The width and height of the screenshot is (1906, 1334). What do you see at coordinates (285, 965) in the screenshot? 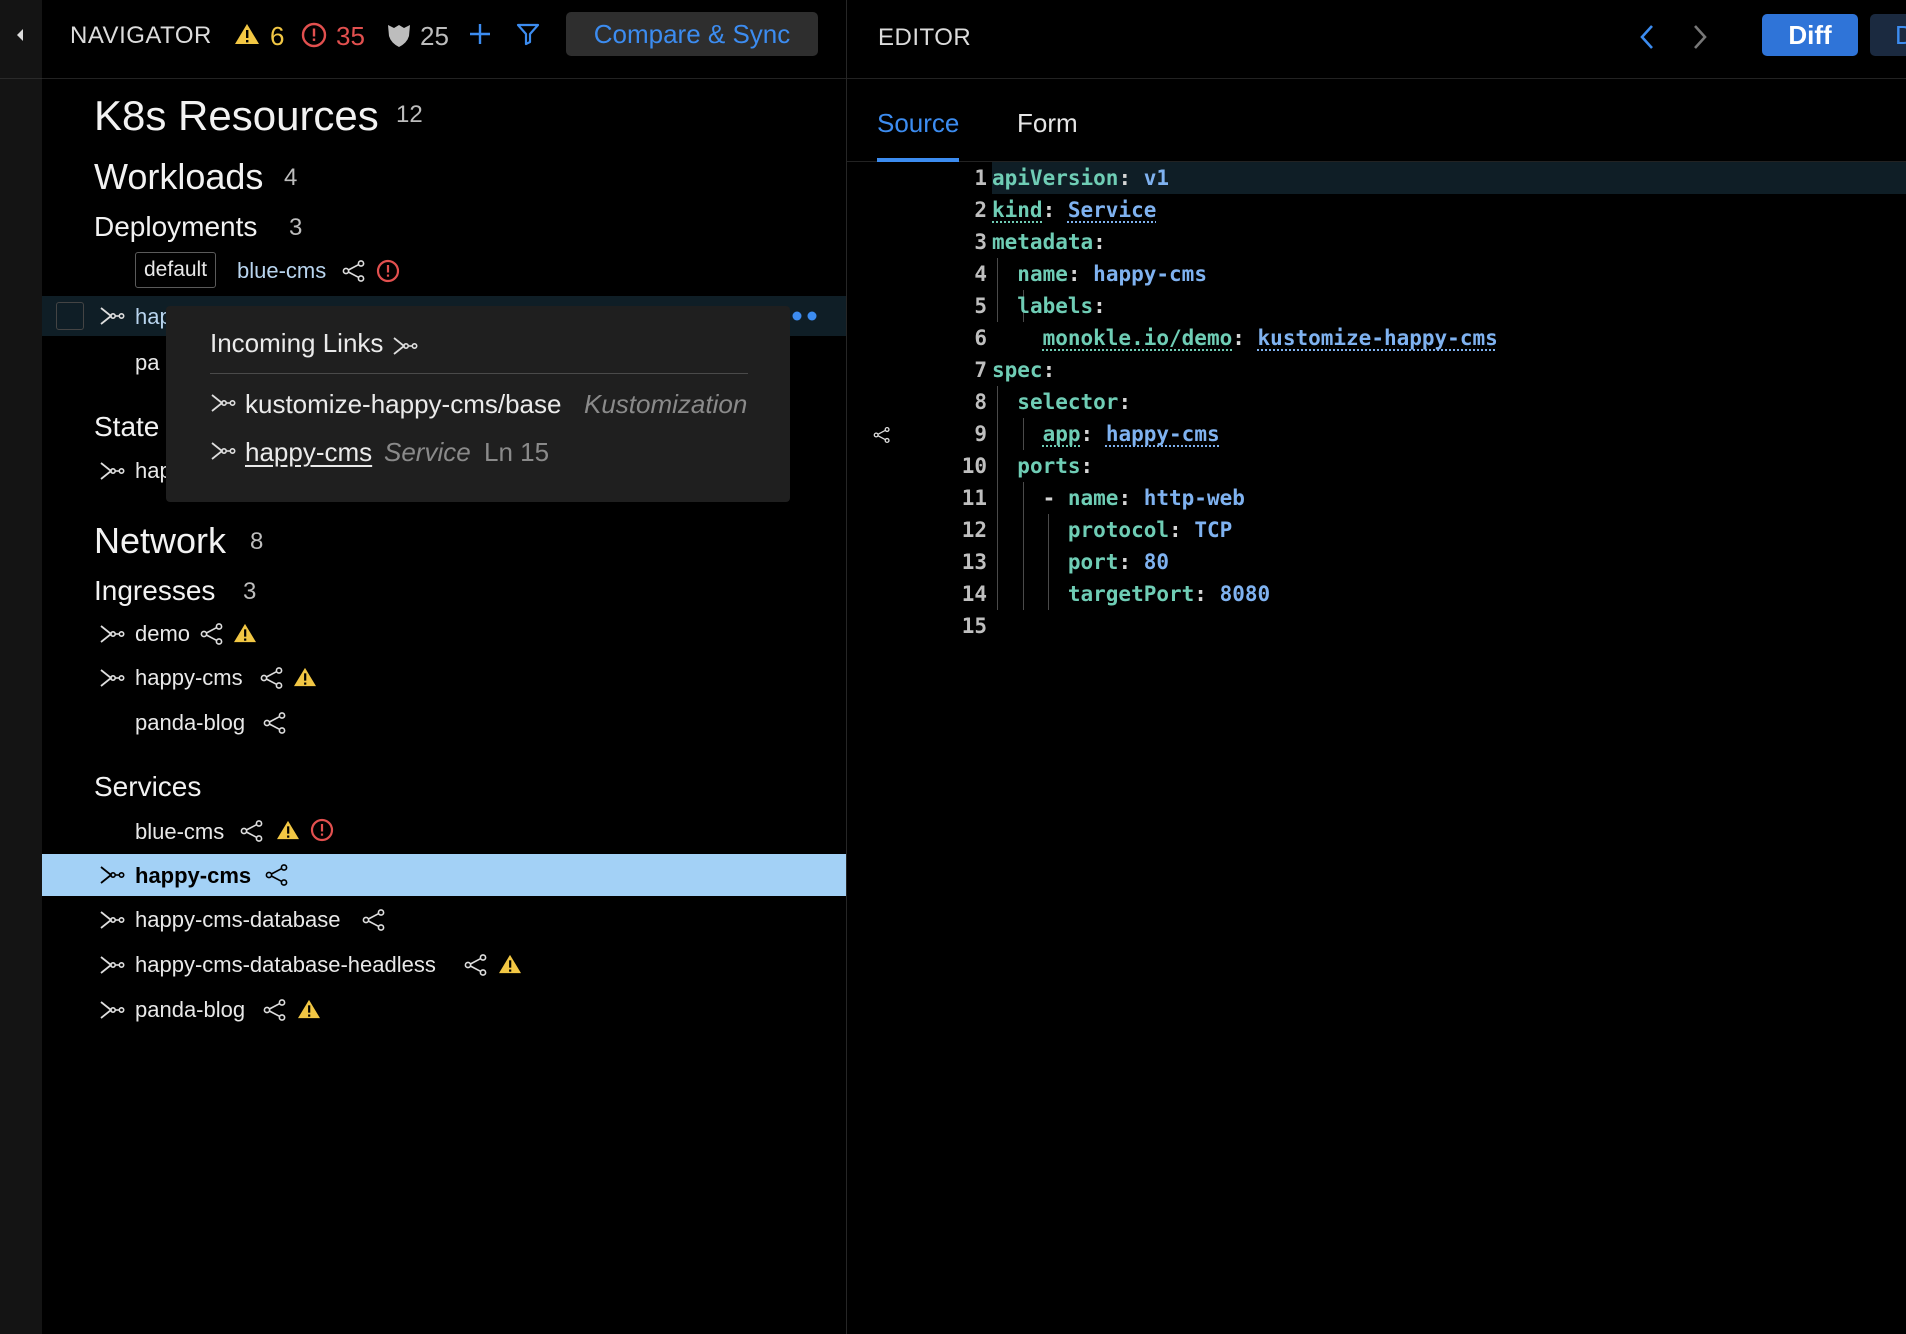
I see `service-happy-cms-database-headless: happy-cms-database-headless` at bounding box center [285, 965].